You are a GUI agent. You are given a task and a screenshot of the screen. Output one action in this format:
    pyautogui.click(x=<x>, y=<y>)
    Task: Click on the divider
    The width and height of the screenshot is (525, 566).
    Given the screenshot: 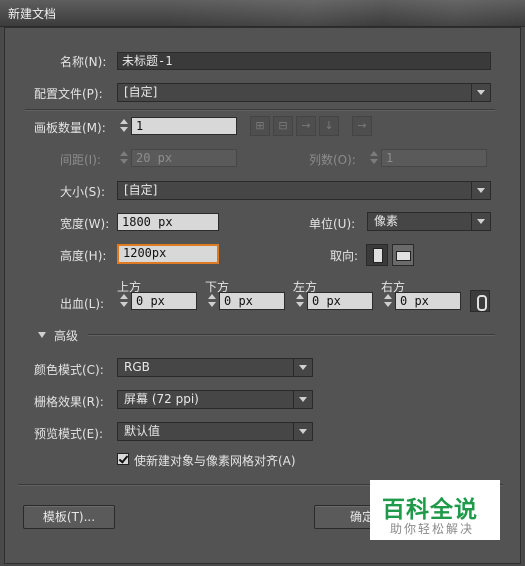 What is the action you would take?
    pyautogui.click(x=260, y=110)
    